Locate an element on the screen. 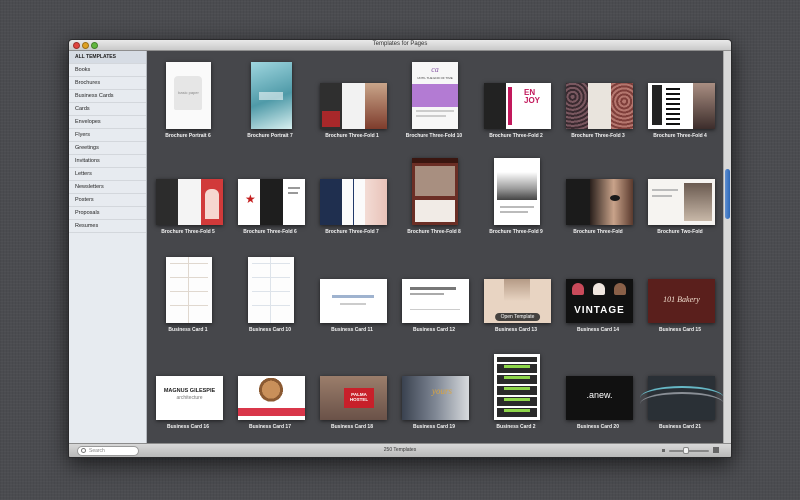 This screenshot has height=500, width=800. open-template-button: Open Template is located at coordinates (517, 317).